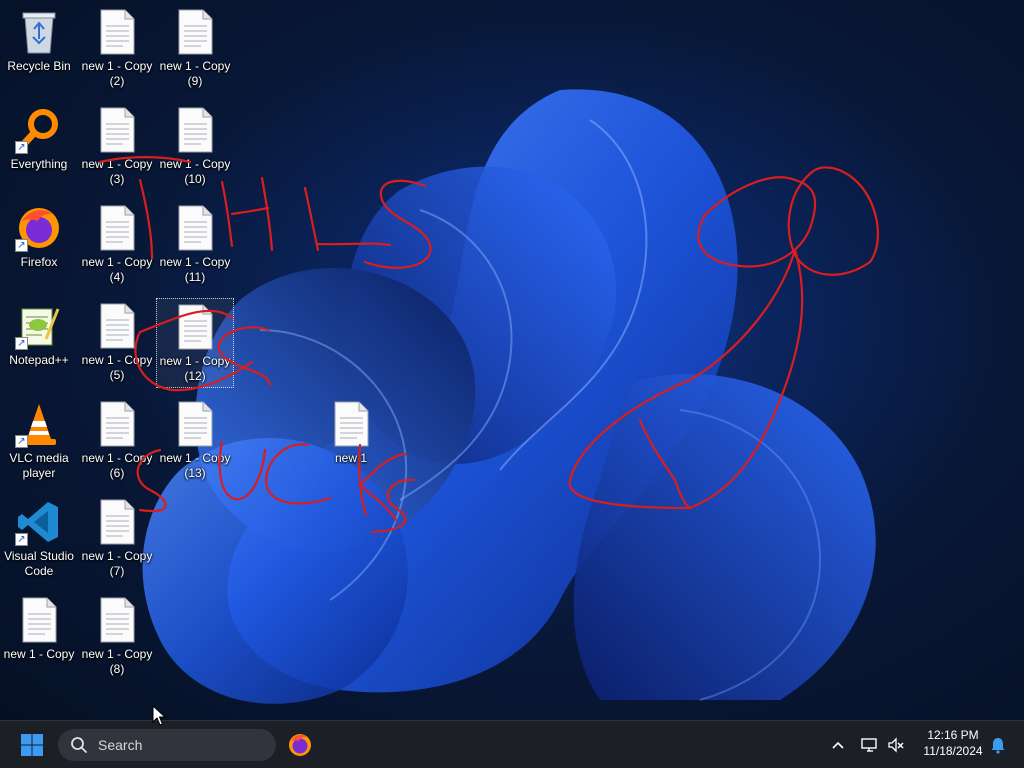 This screenshot has width=1024, height=768. I want to click on desktop-icon-doc-6: new 1 - Copy (6), so click(117, 441).